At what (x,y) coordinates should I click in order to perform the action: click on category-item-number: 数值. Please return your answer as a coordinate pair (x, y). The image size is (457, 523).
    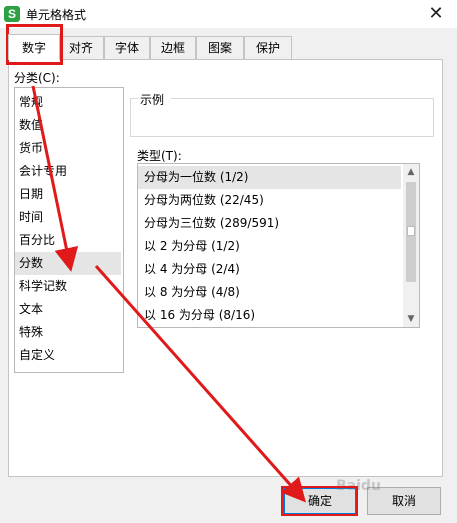
    Looking at the image, I should click on (68, 125).